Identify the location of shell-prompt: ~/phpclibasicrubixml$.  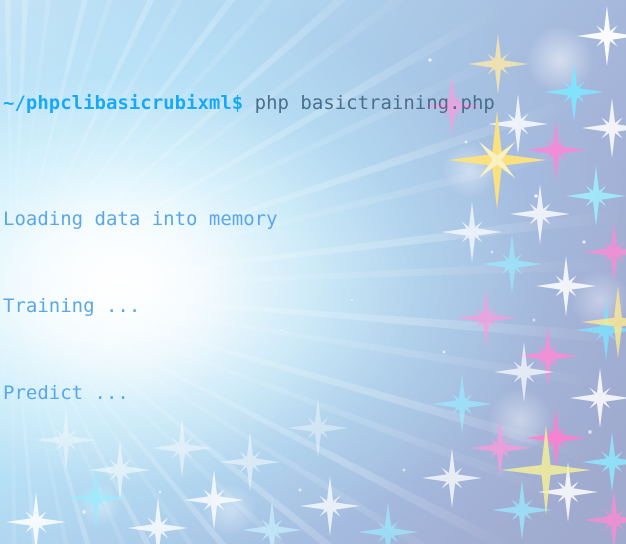
(123, 103).